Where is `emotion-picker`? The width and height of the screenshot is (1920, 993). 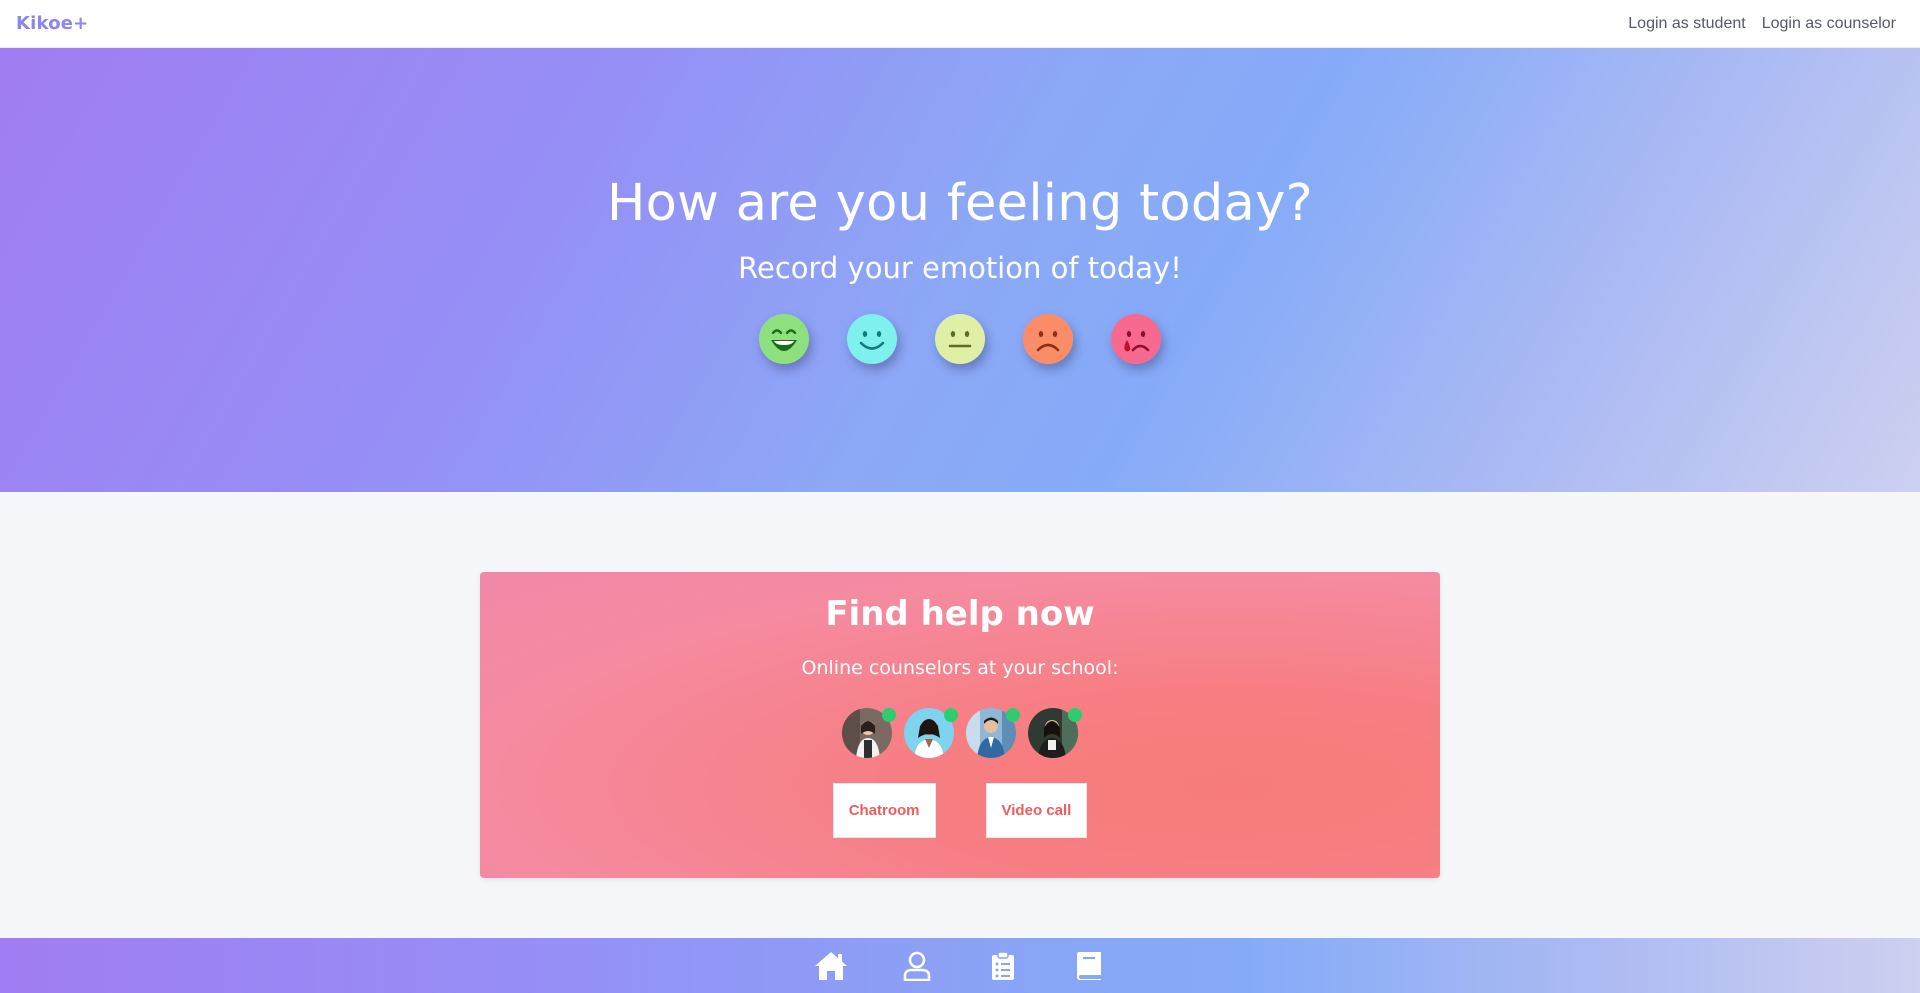
emotion-picker is located at coordinates (960, 339).